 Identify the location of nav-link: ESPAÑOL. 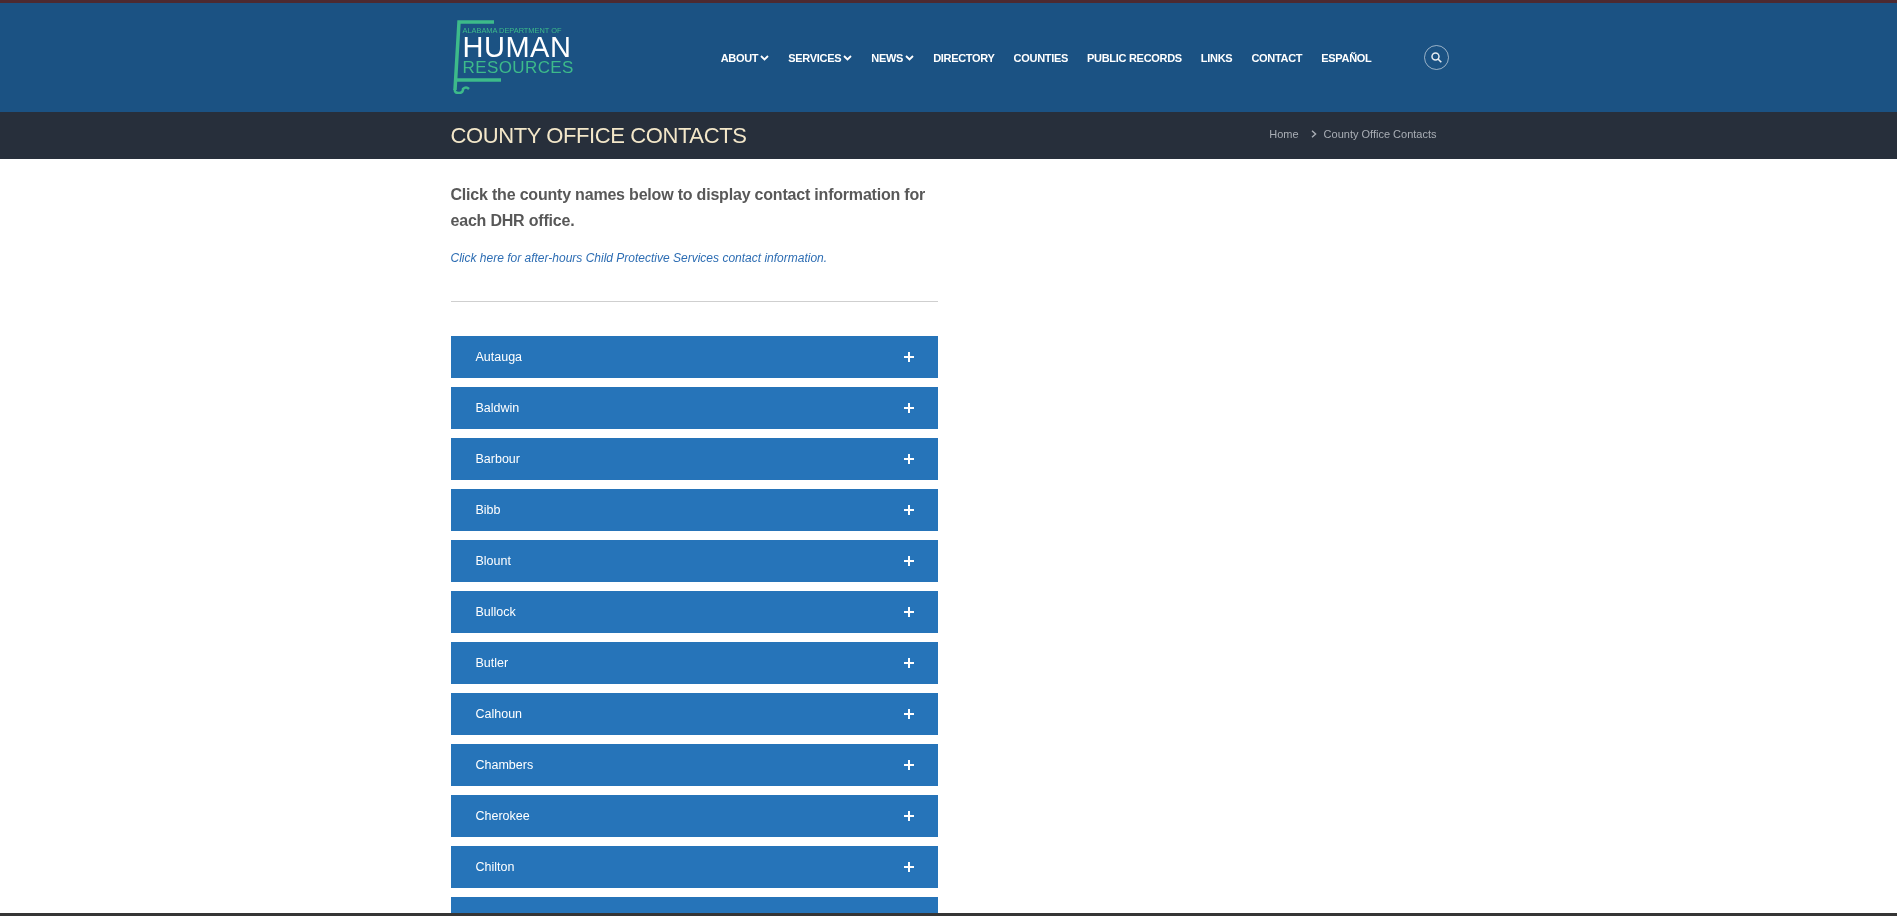
(1346, 57).